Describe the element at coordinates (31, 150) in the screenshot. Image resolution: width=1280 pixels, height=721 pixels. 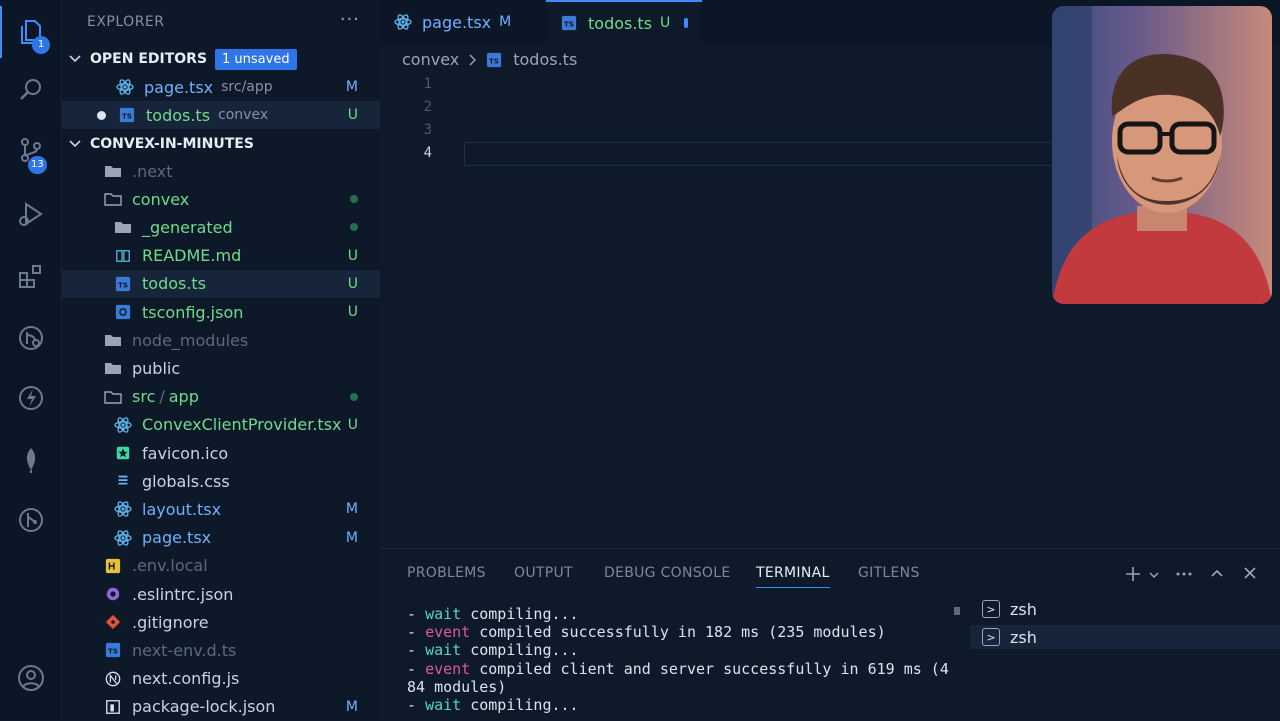
I see `source-control-icon: 13` at that location.